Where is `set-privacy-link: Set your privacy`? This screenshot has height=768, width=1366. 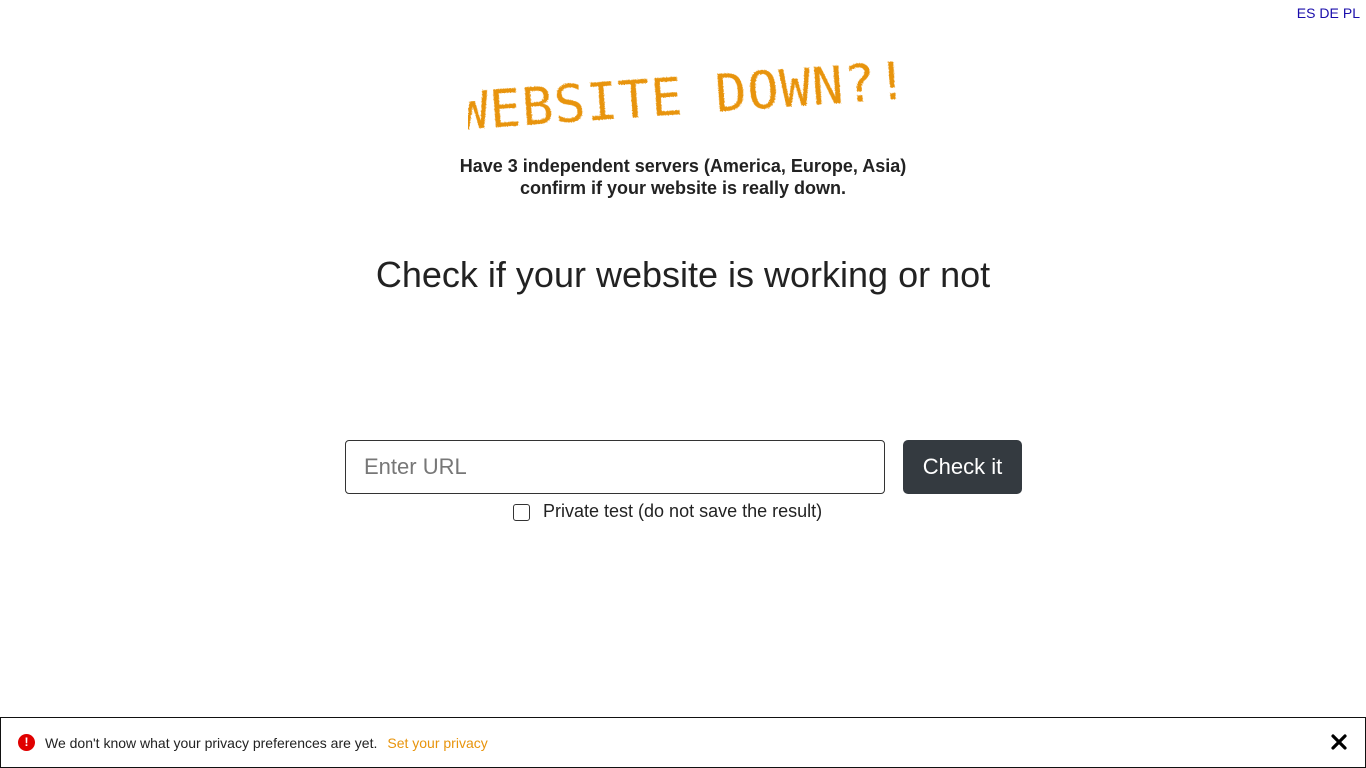 set-privacy-link: Set your privacy is located at coordinates (437, 743).